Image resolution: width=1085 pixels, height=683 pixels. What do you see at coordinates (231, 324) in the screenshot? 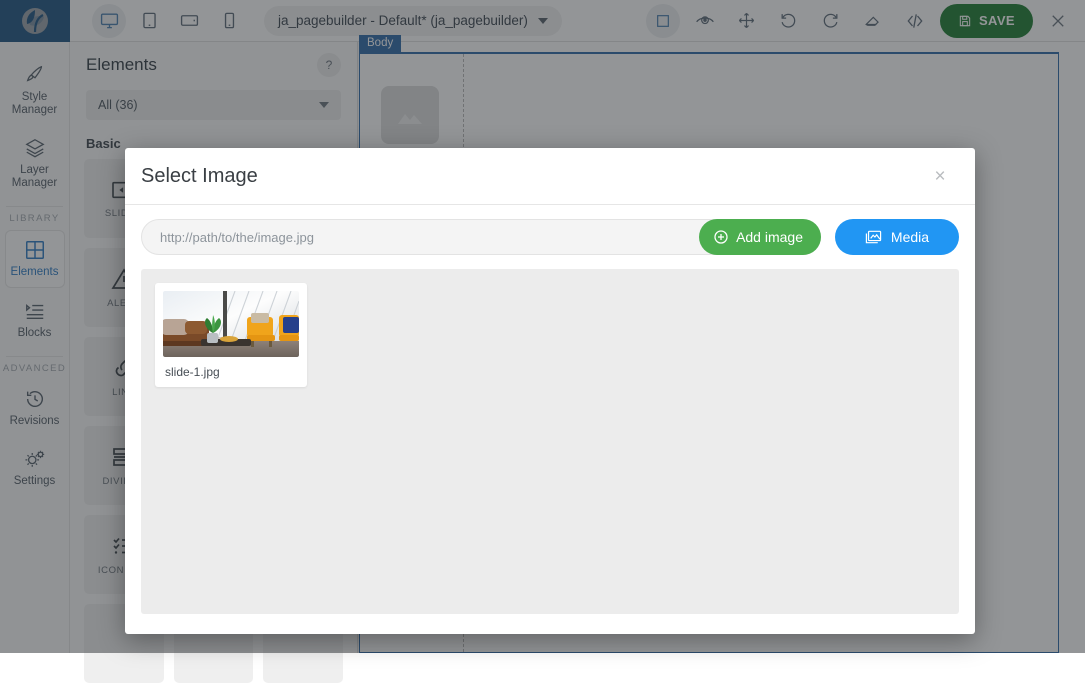
I see `asset-thumbnail` at bounding box center [231, 324].